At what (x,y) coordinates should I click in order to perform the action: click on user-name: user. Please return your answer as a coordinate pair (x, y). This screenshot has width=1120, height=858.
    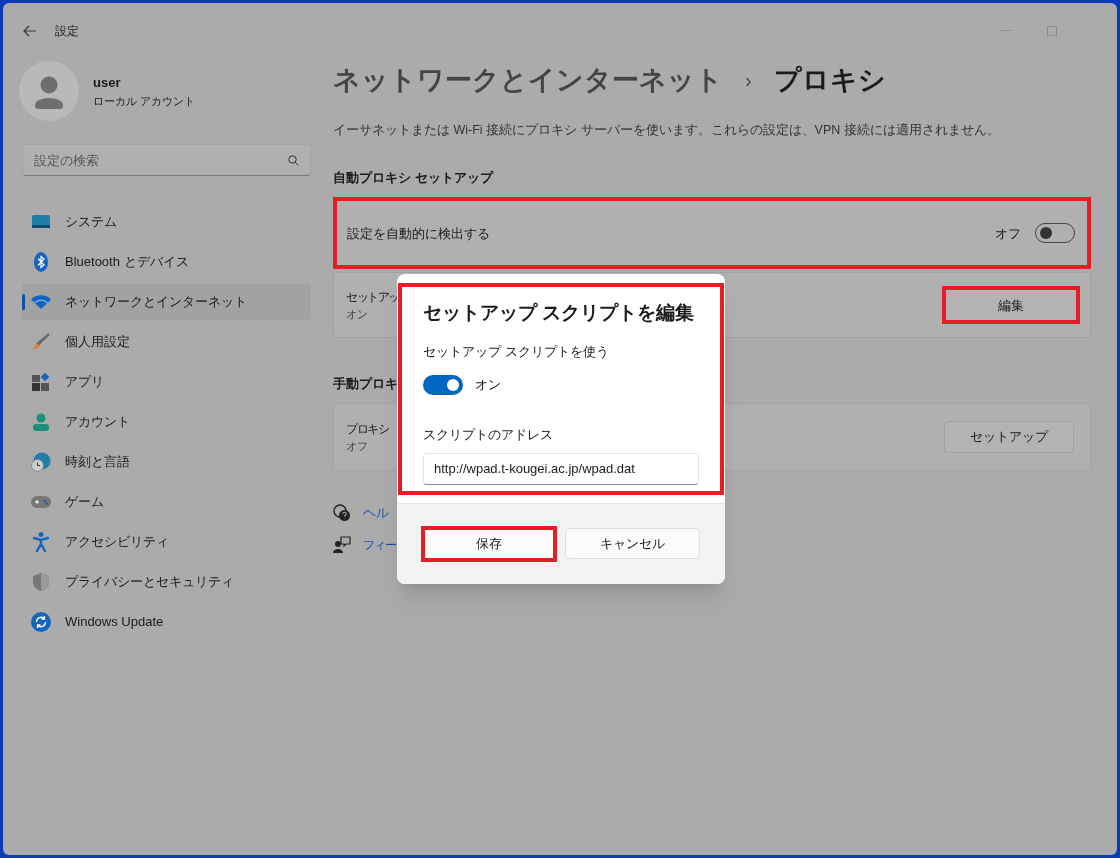
    Looking at the image, I should click on (107, 83).